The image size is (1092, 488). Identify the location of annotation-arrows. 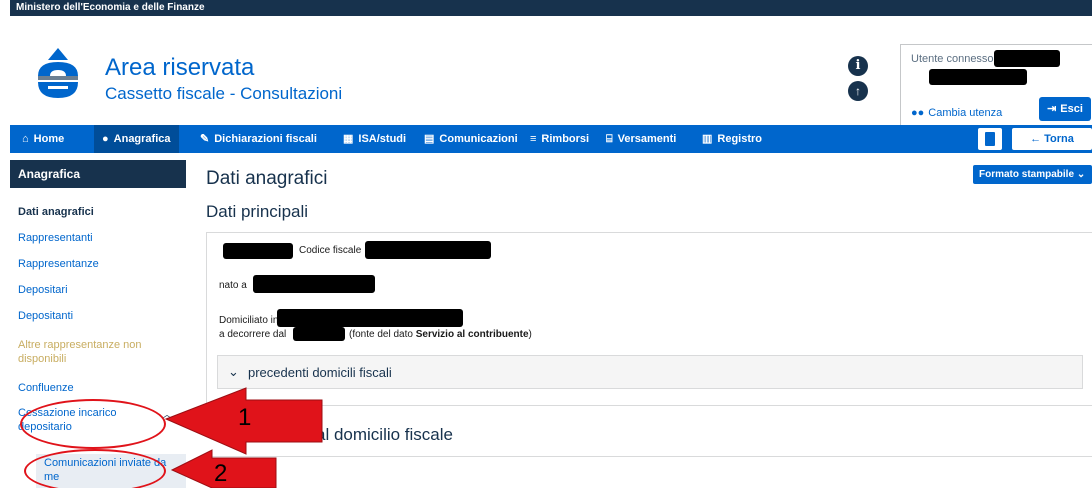
(243, 437).